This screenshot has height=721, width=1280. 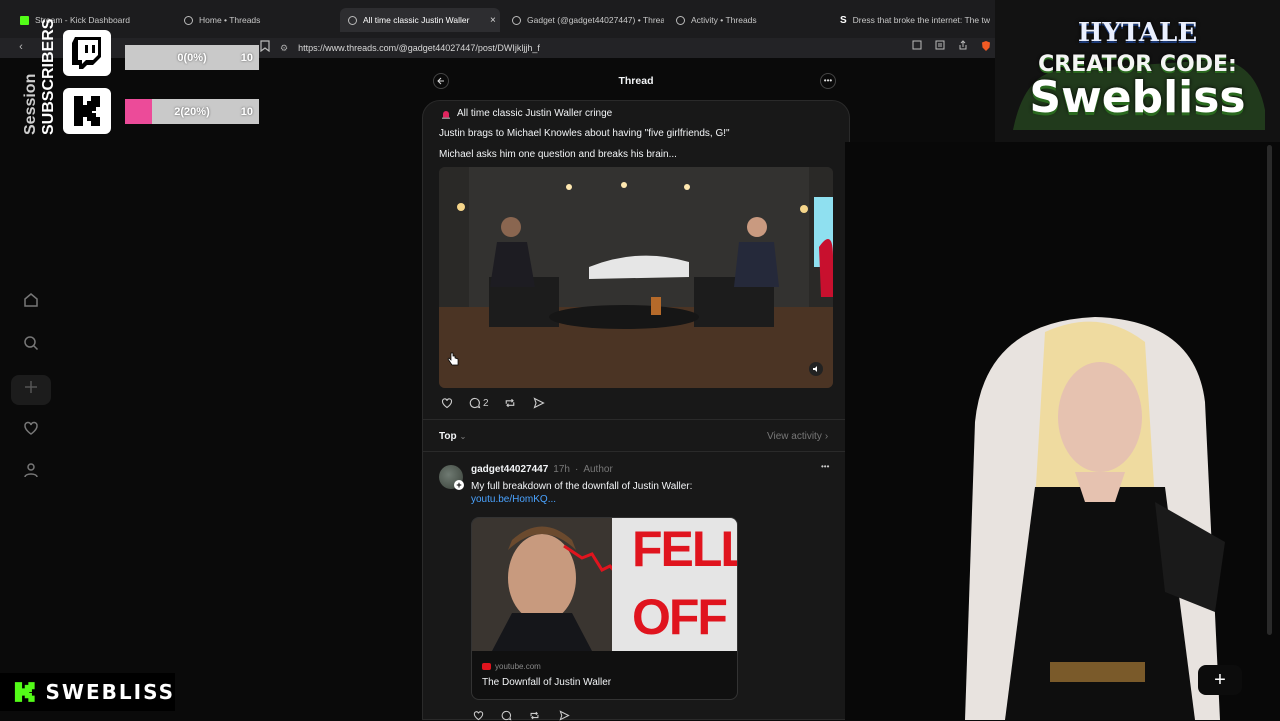 I want to click on reply-more-icon: •••, so click(x=825, y=466).